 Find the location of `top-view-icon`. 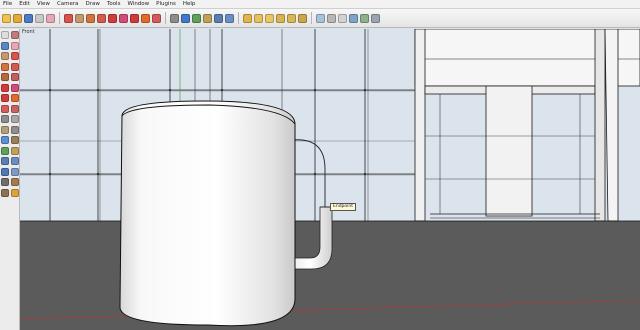

top-view-icon is located at coordinates (258, 18).